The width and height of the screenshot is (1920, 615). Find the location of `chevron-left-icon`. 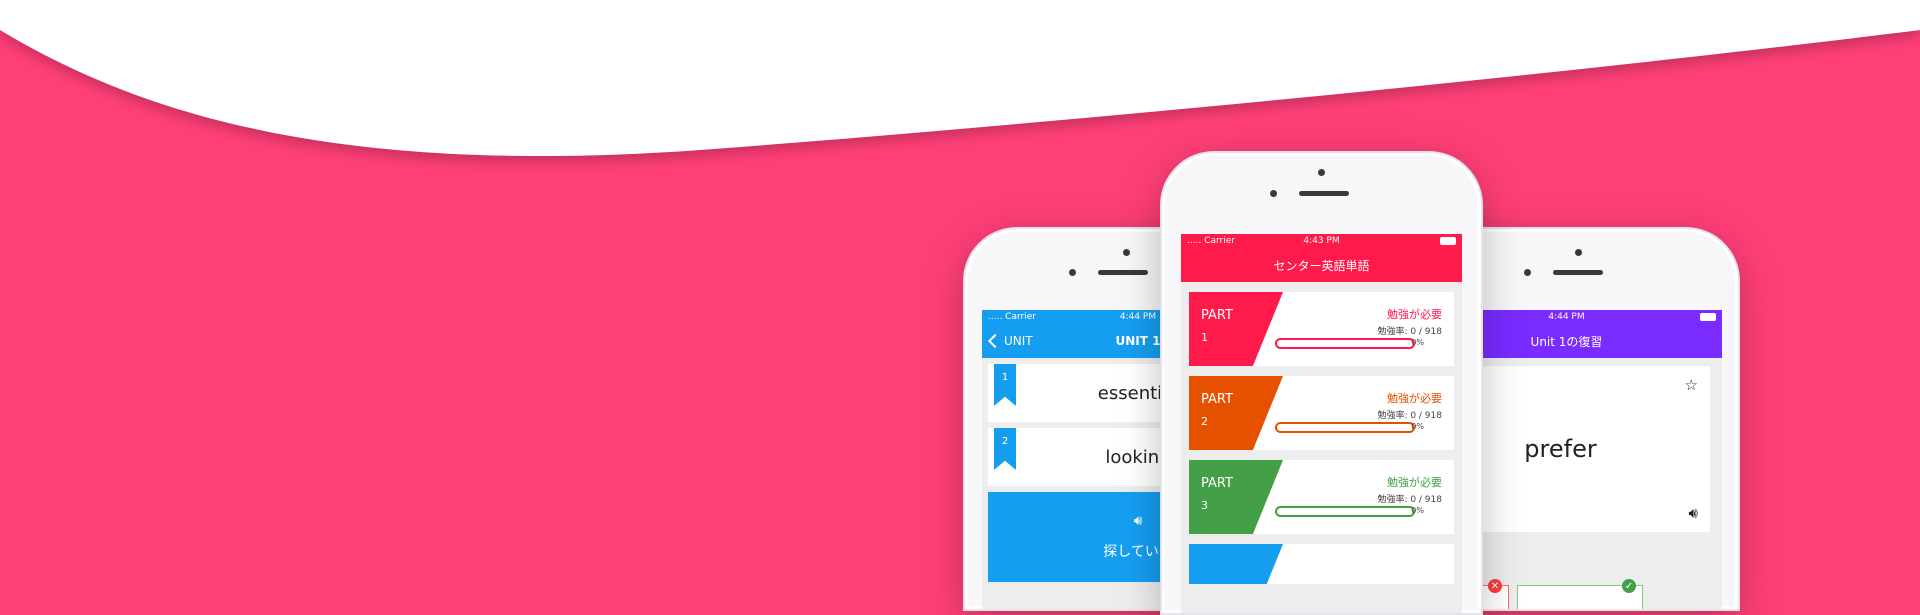

chevron-left-icon is located at coordinates (995, 341).